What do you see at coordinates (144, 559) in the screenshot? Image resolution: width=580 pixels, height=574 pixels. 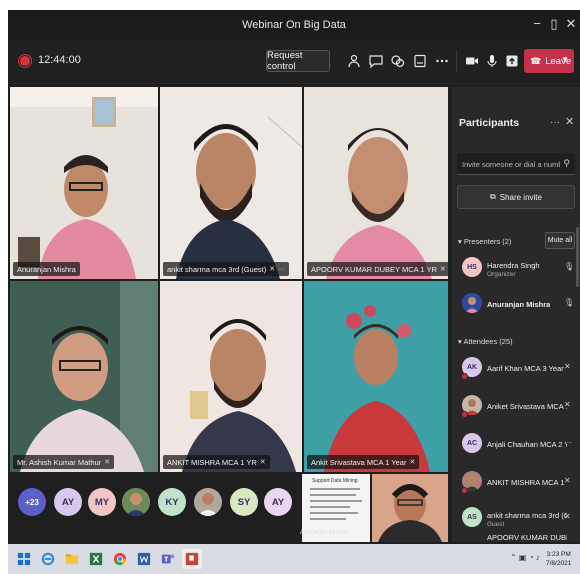 I see `word-icon` at bounding box center [144, 559].